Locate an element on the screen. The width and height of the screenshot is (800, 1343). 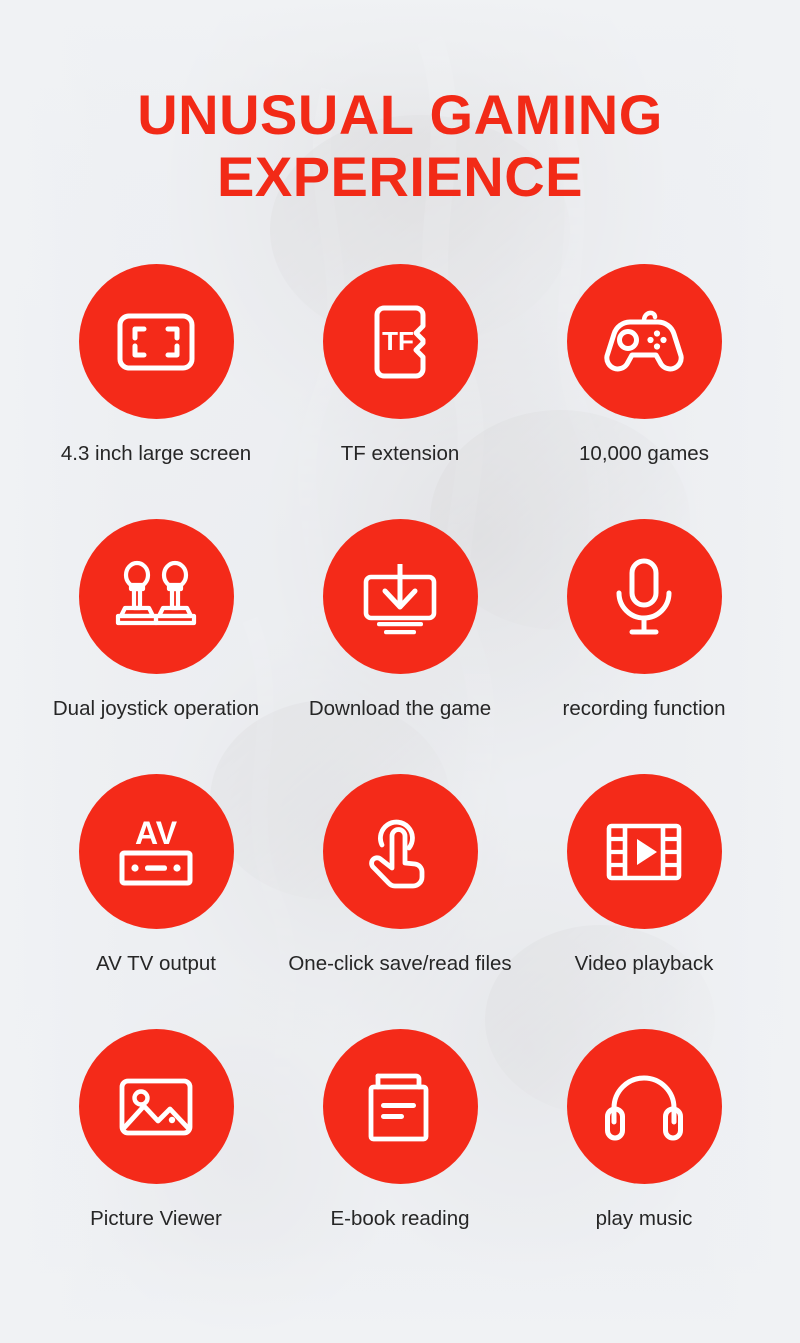
feature-label: 10,000 games is located at coordinates (644, 453).